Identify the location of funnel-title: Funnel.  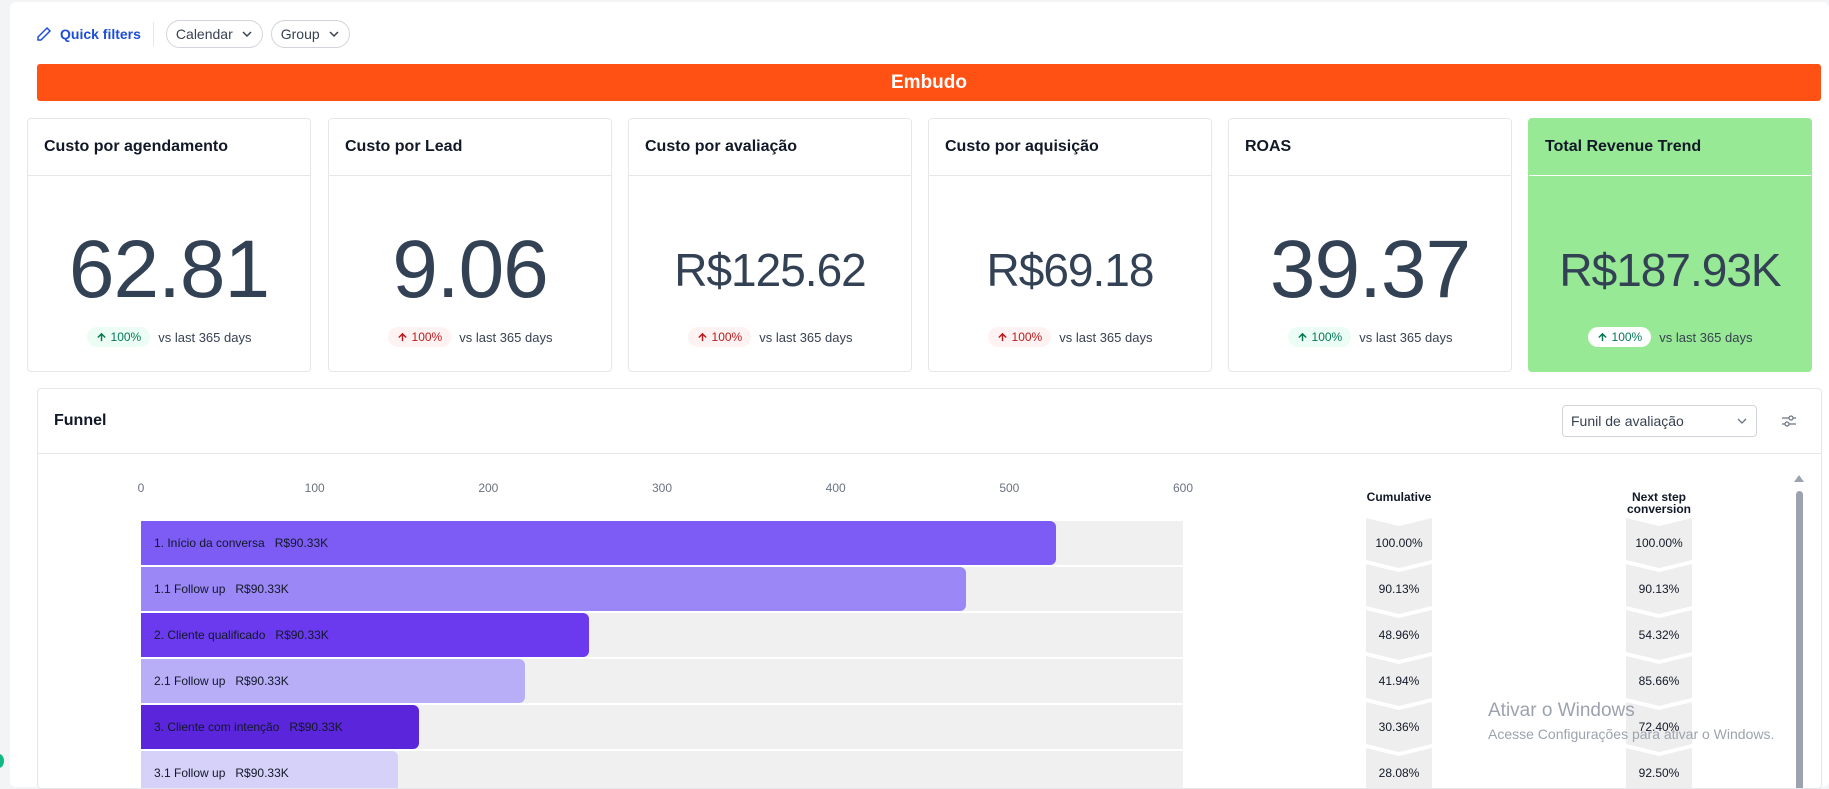
(80, 420).